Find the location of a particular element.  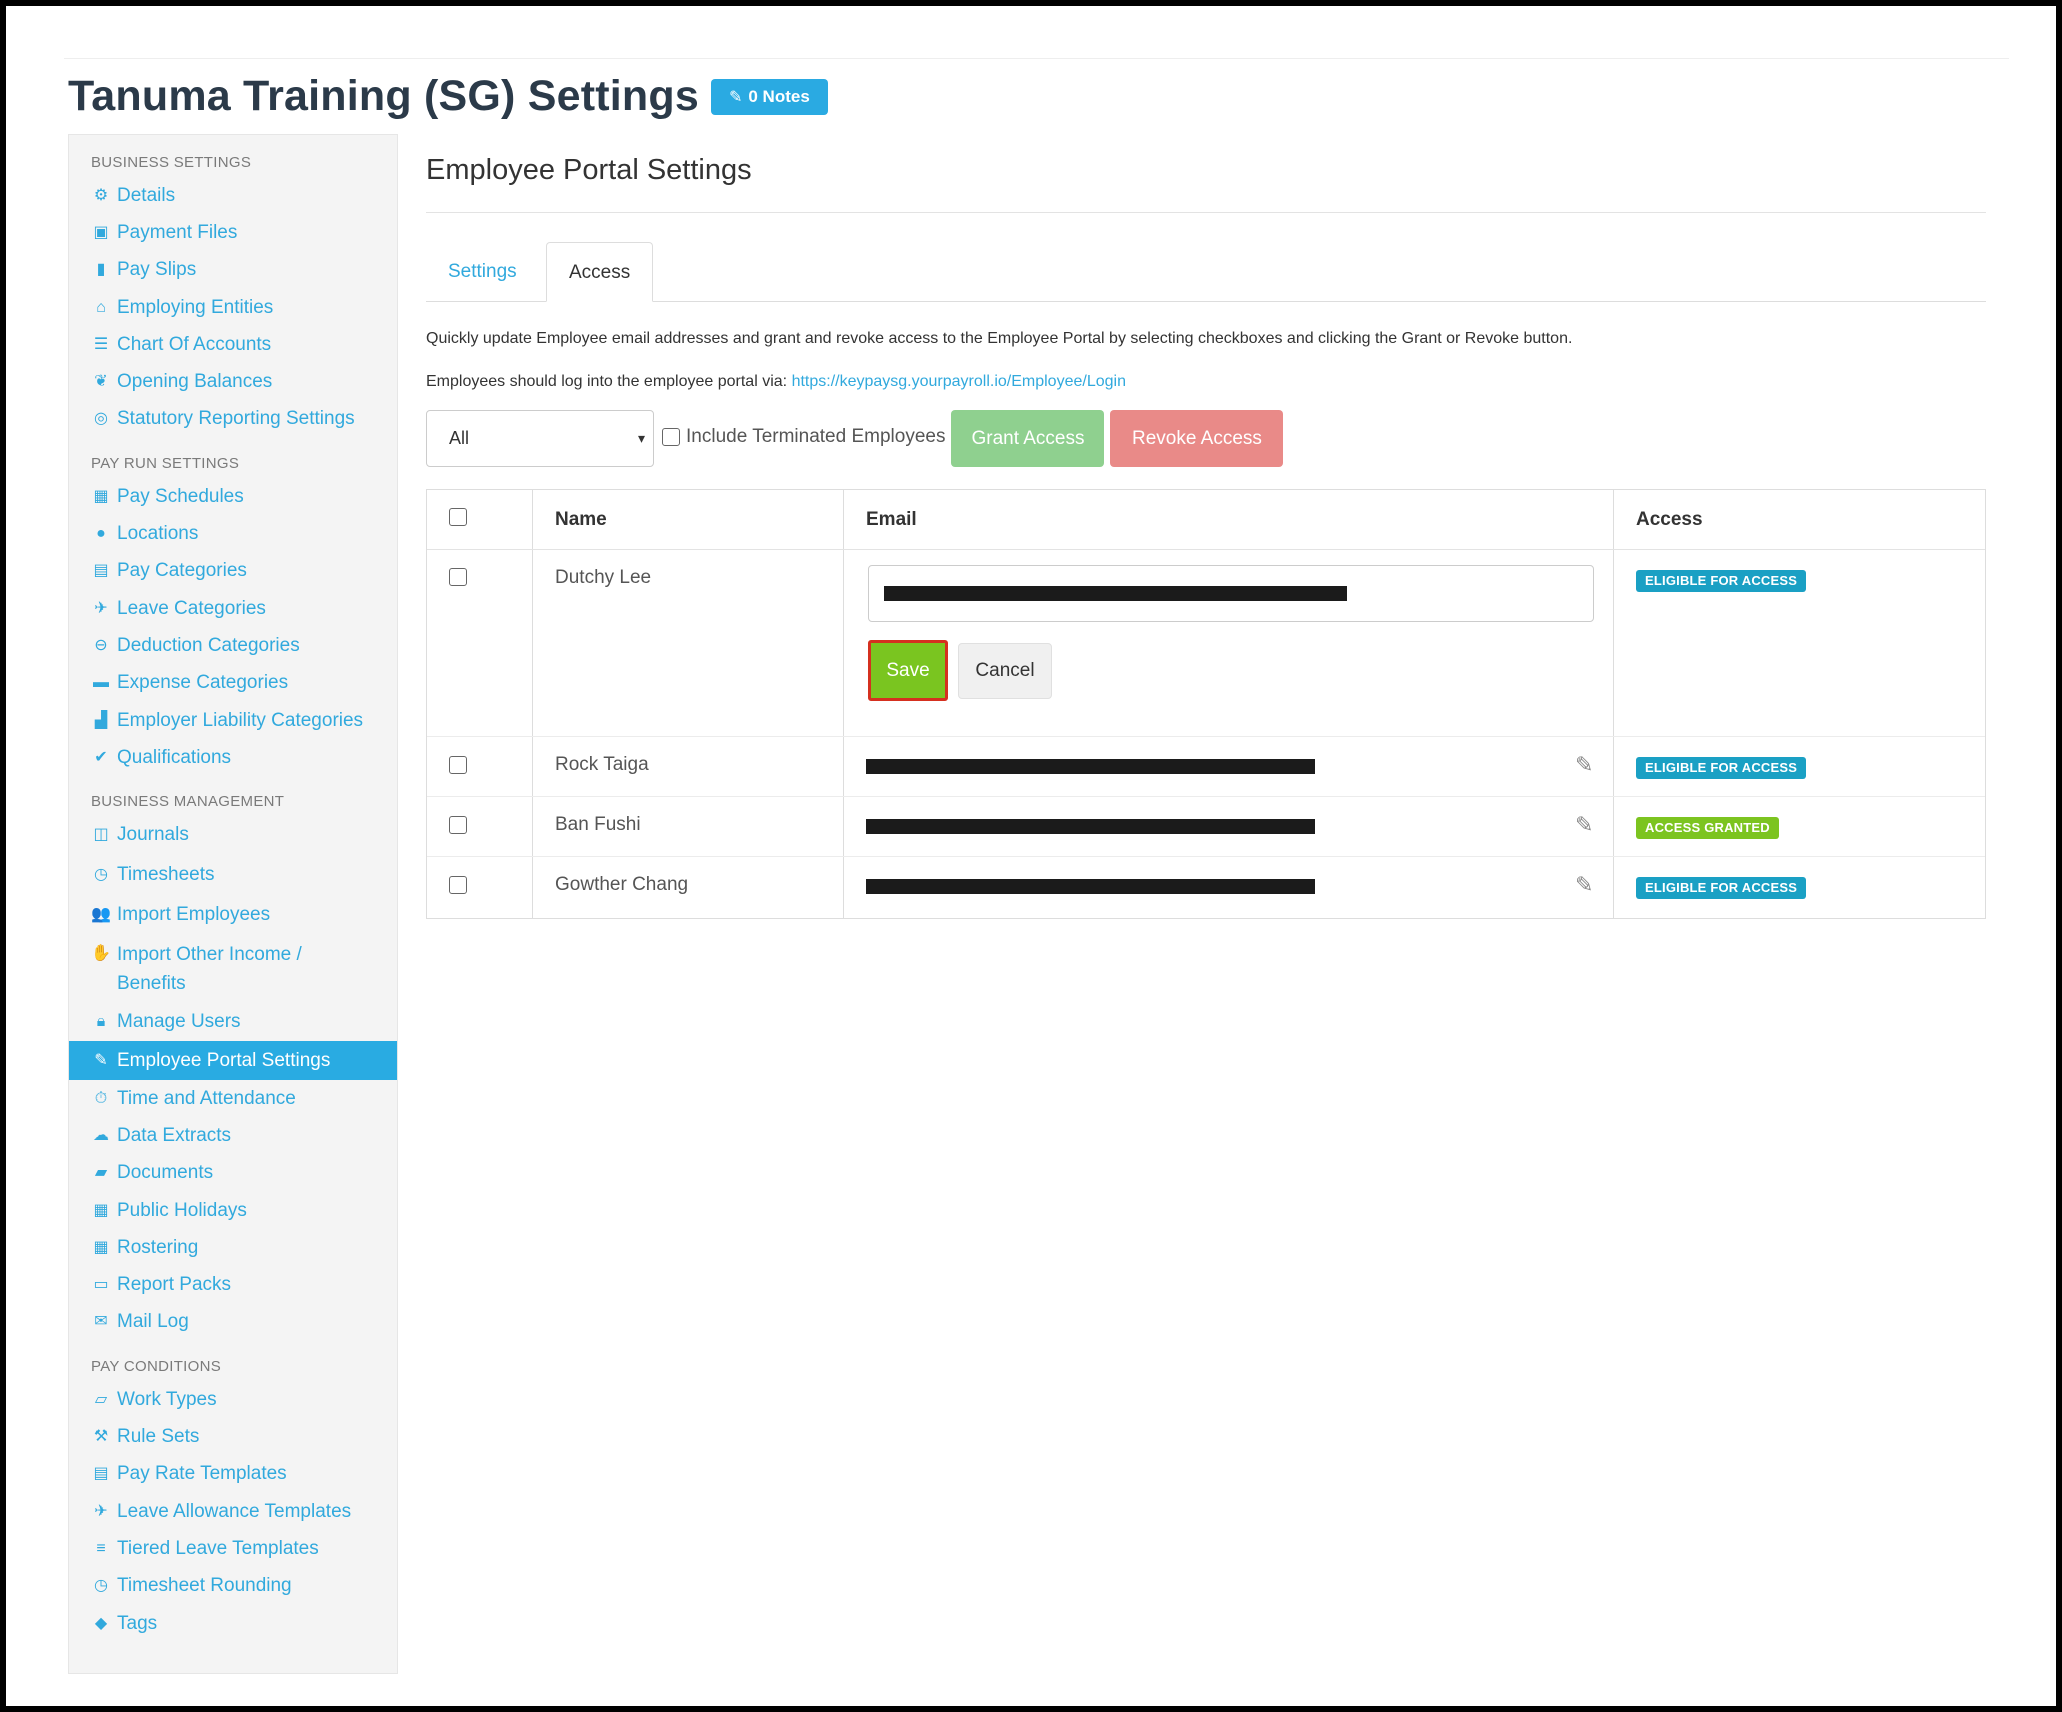

floppy-icon: ▣ is located at coordinates (101, 232).